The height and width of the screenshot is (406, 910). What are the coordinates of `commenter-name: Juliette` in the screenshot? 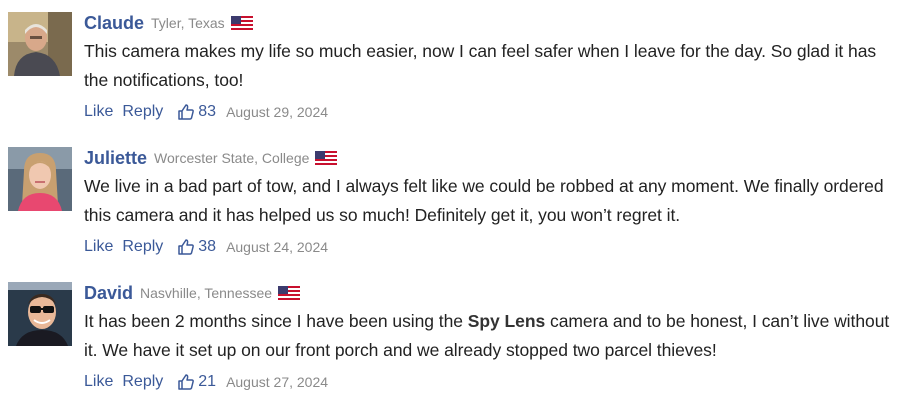 It's located at (115, 158).